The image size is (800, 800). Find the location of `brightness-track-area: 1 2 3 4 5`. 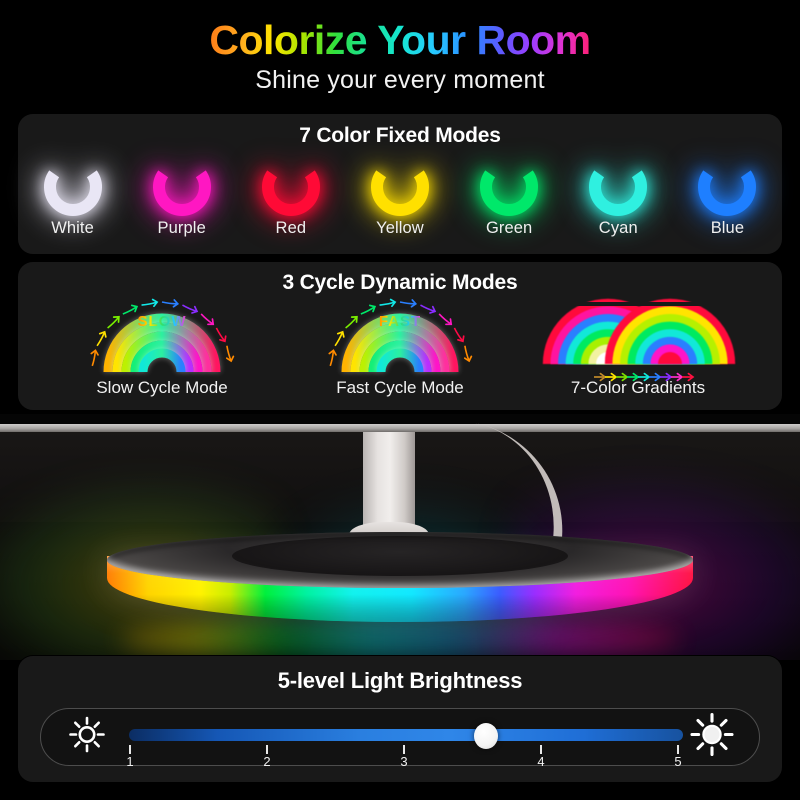

brightness-track-area: 1 2 3 4 5 is located at coordinates (405, 746).